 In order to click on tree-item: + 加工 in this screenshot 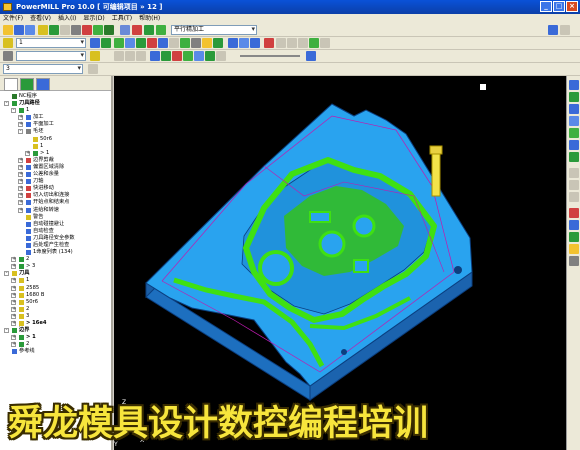, I will do `click(55, 117)`.